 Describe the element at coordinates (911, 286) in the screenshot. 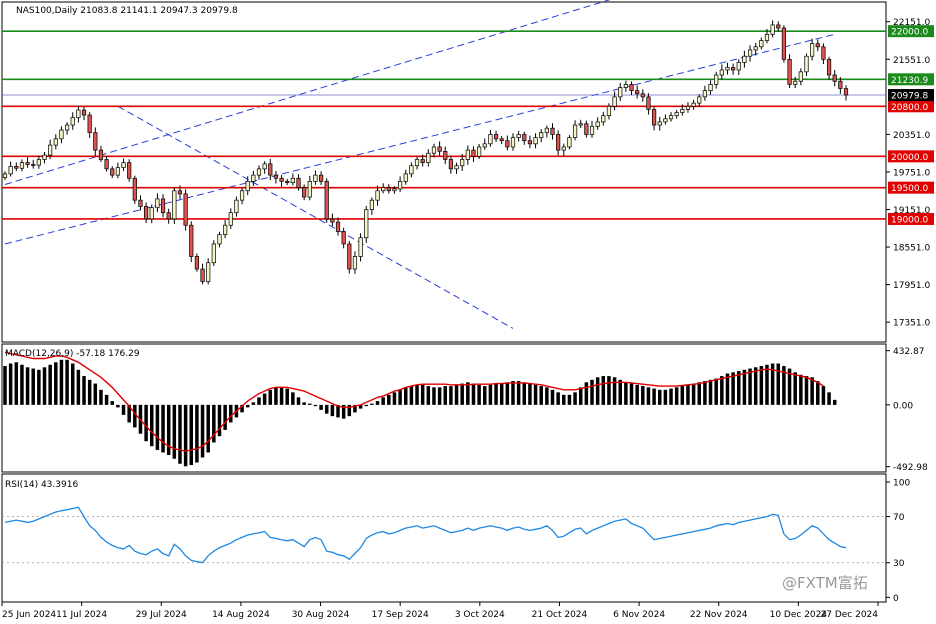

I see `price-tick-label-6: 17951.0` at that location.